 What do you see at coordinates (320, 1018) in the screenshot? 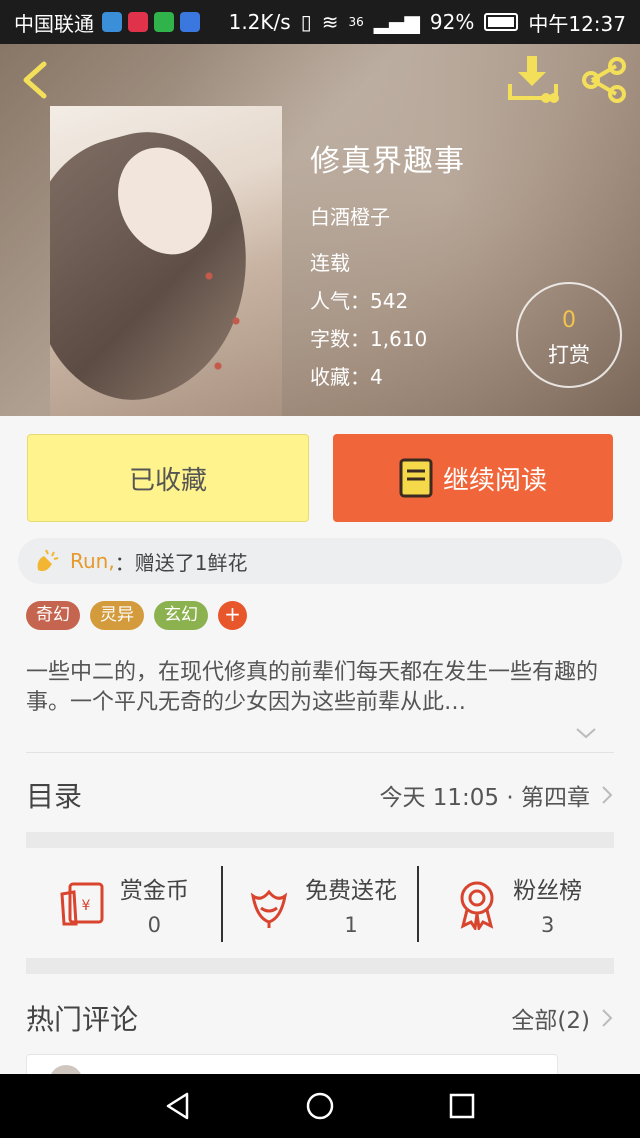
I see `hot-comments-header: 热门评论 全部(2)` at bounding box center [320, 1018].